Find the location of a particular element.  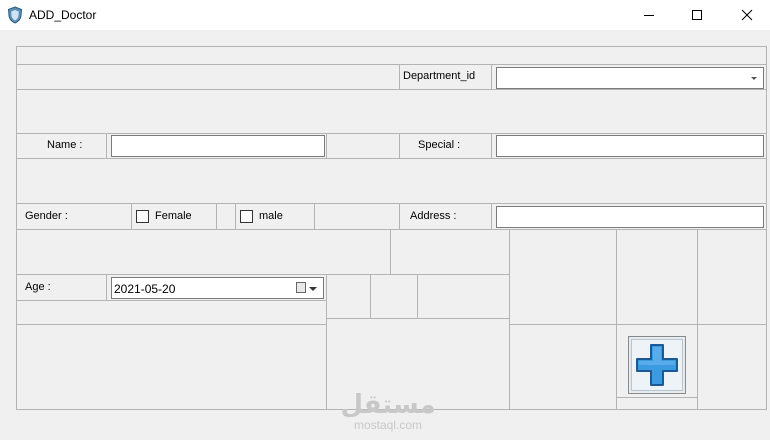

name-label: Name : is located at coordinates (65, 145).